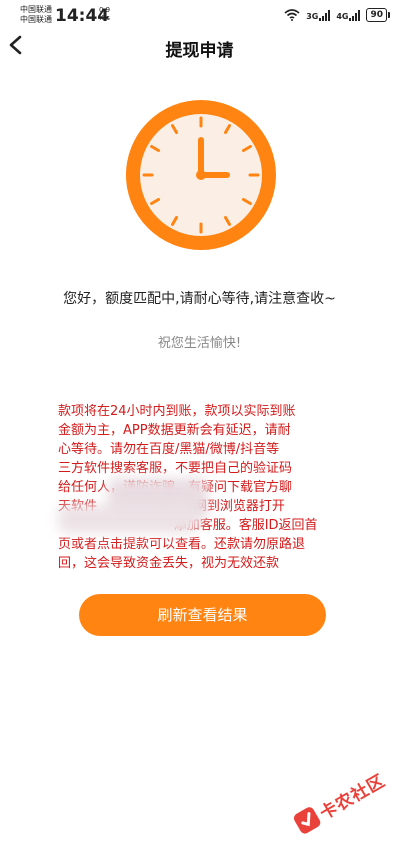 This screenshot has width=399, height=861. What do you see at coordinates (169, 449) in the screenshot?
I see `notice-line: 心等待。请勿在百度/黑猫/微博/抖音等` at bounding box center [169, 449].